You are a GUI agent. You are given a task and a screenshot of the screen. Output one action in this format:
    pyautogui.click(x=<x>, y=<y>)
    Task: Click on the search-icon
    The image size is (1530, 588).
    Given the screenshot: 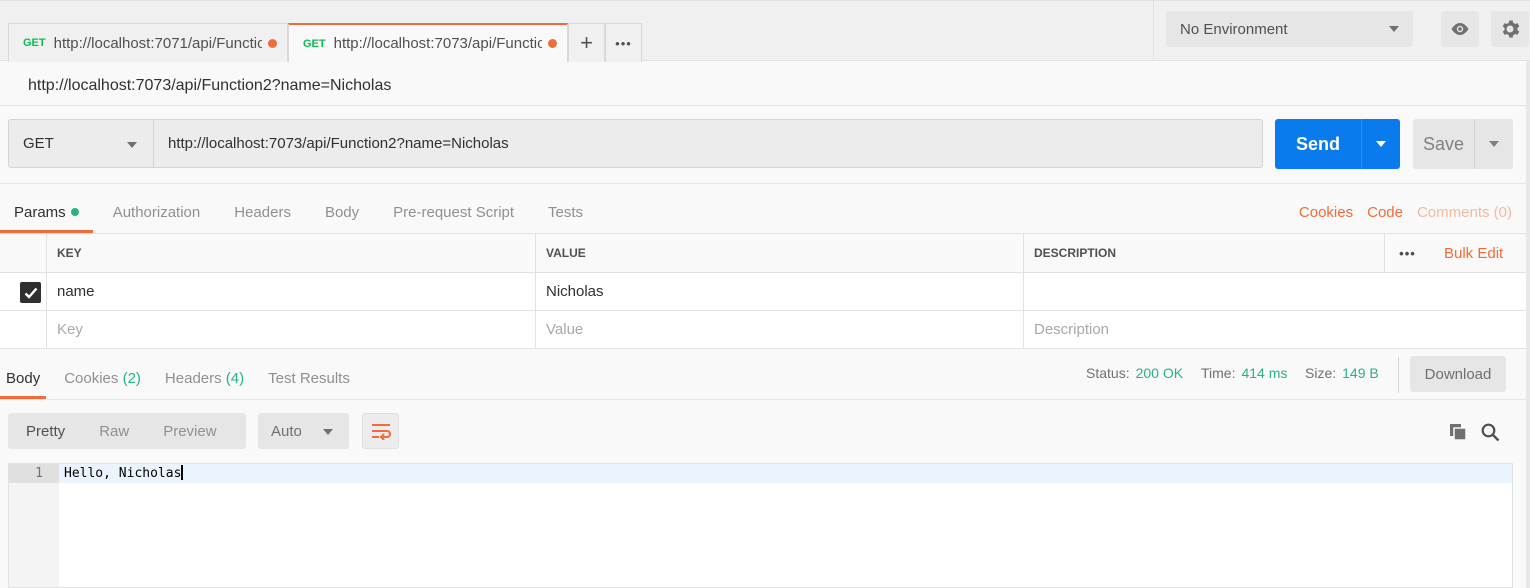 What is the action you would take?
    pyautogui.click(x=1490, y=432)
    